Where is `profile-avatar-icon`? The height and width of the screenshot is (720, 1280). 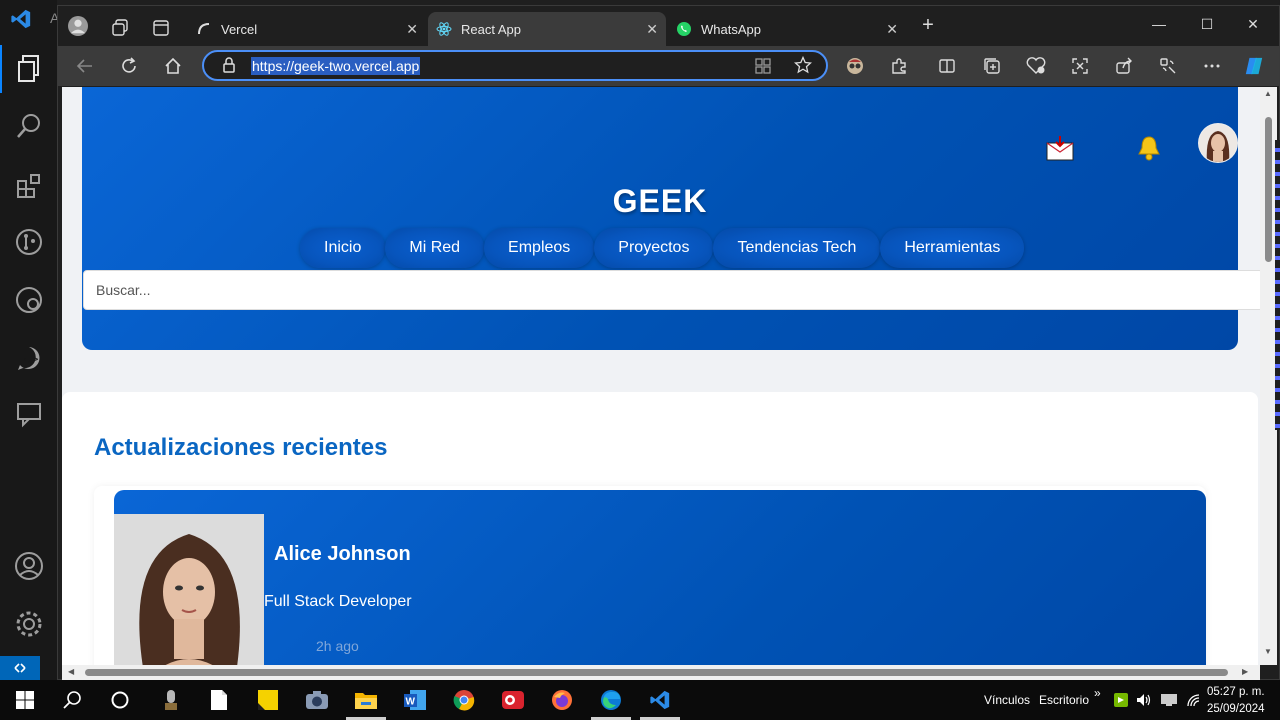
profile-avatar-icon is located at coordinates (78, 26).